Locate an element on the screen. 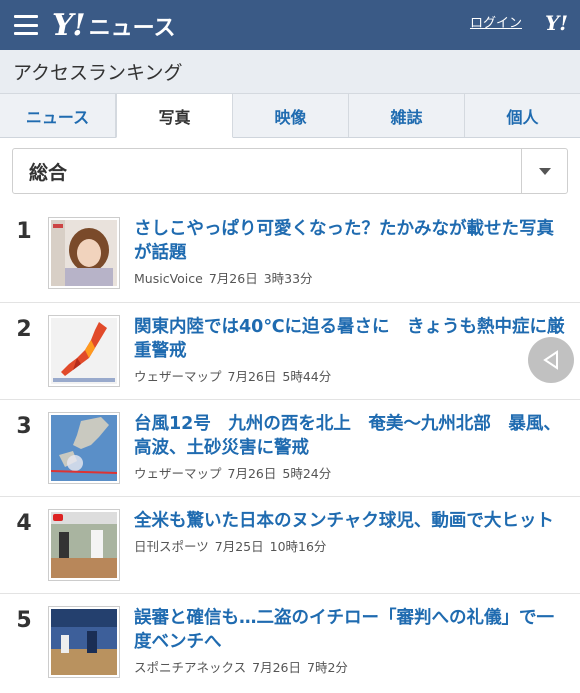  tab-individual: 個人 is located at coordinates (522, 115).